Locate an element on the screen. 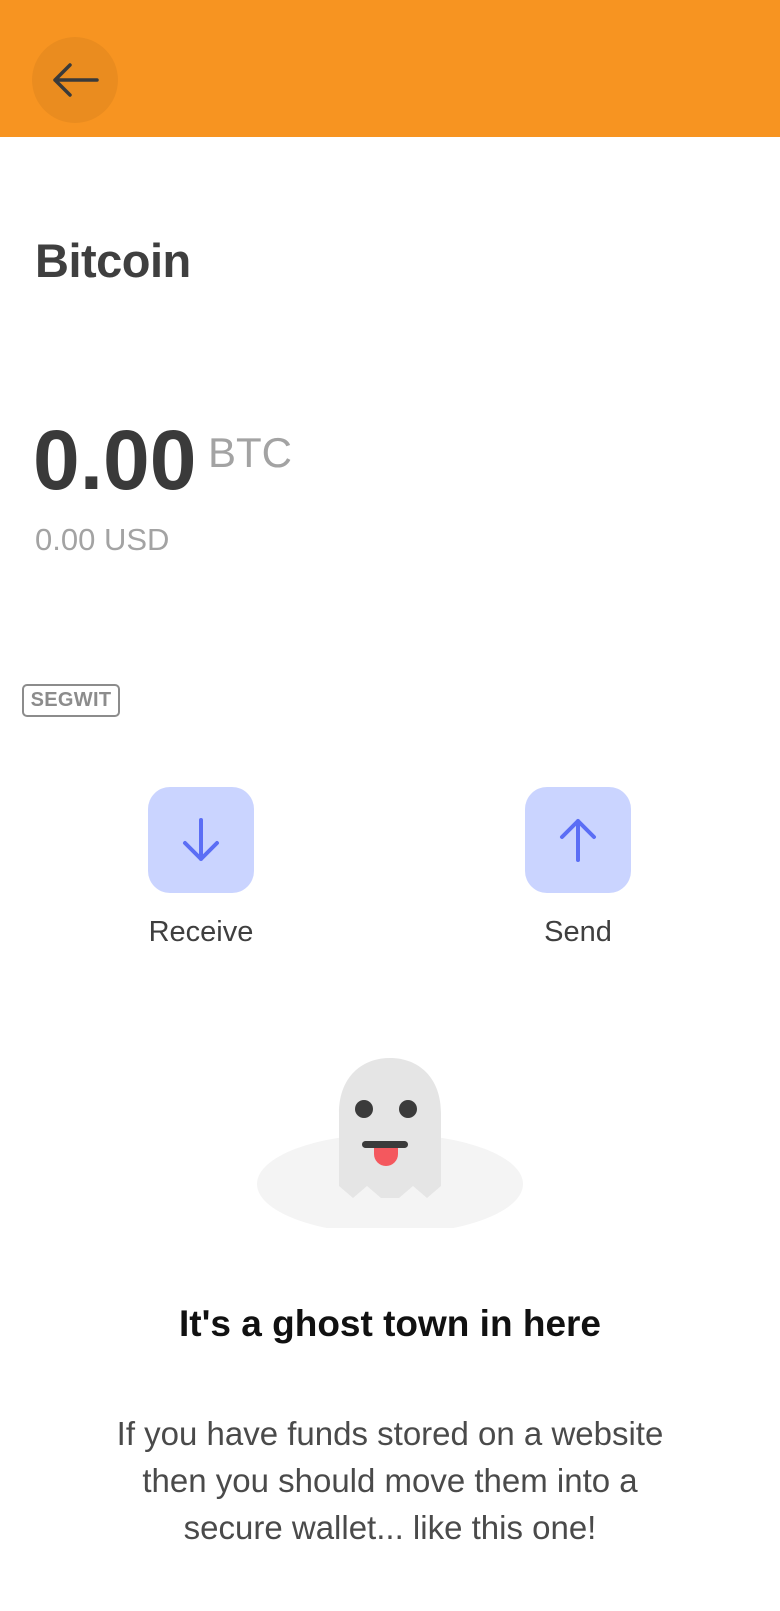 The image size is (780, 1611). receive-label: Receive is located at coordinates (201, 932).